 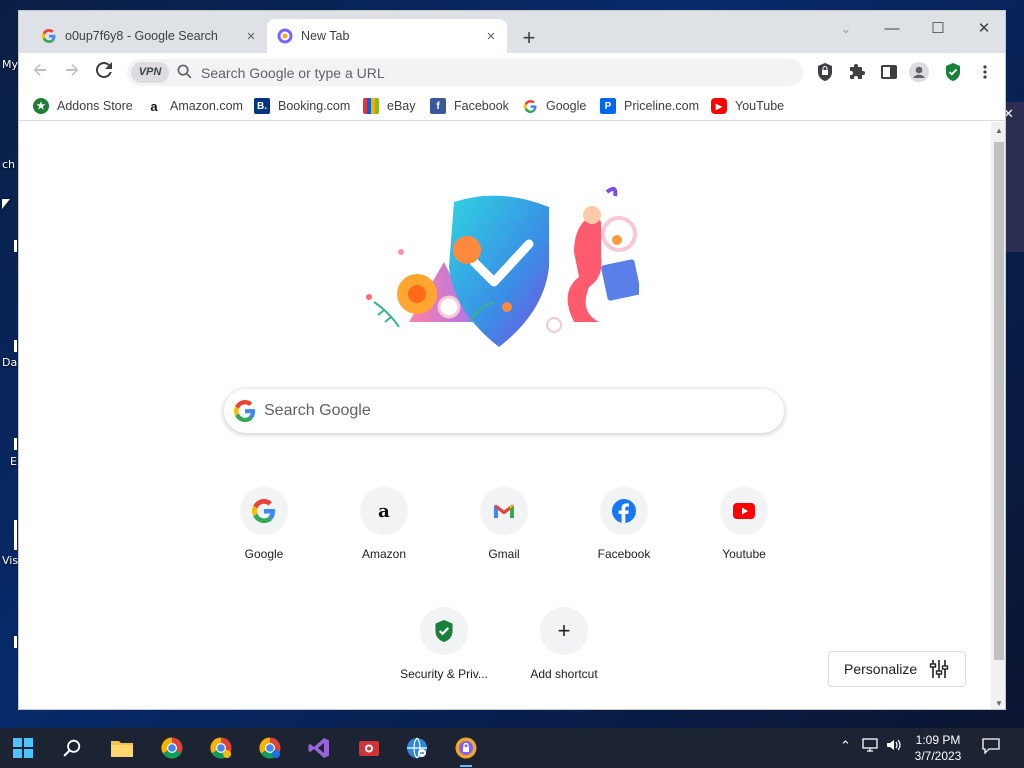 What do you see at coordinates (83, 106) in the screenshot?
I see `bookmark-addons-store: ★ Addons Store` at bounding box center [83, 106].